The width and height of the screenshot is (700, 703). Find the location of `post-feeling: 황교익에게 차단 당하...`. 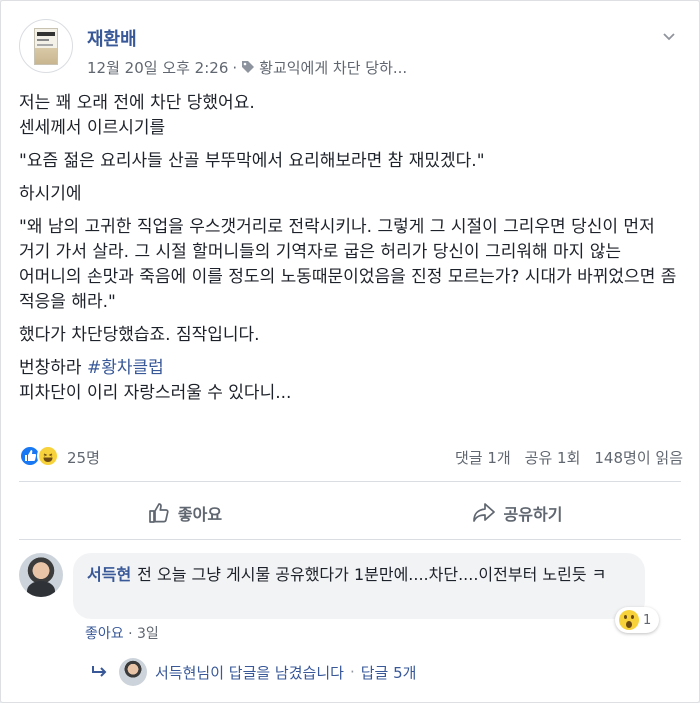

post-feeling: 황교익에게 차단 당하... is located at coordinates (333, 68).